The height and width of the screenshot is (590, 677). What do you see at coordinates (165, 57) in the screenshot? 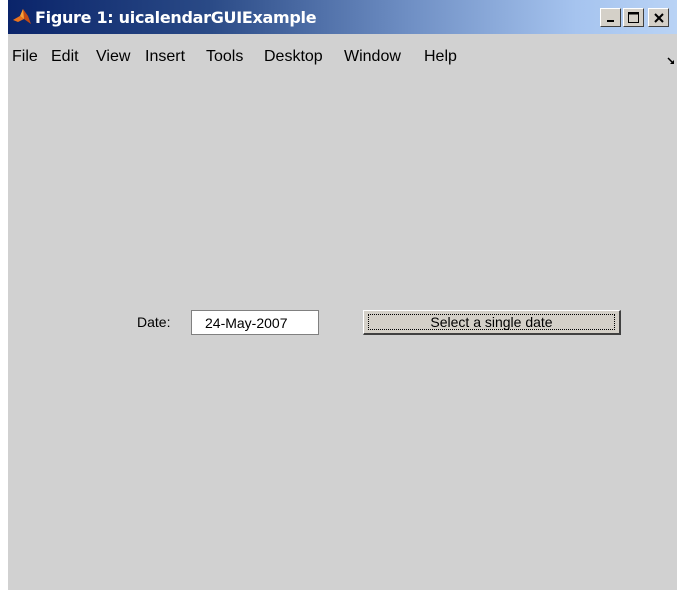
I see `menu-insert: Insert` at bounding box center [165, 57].